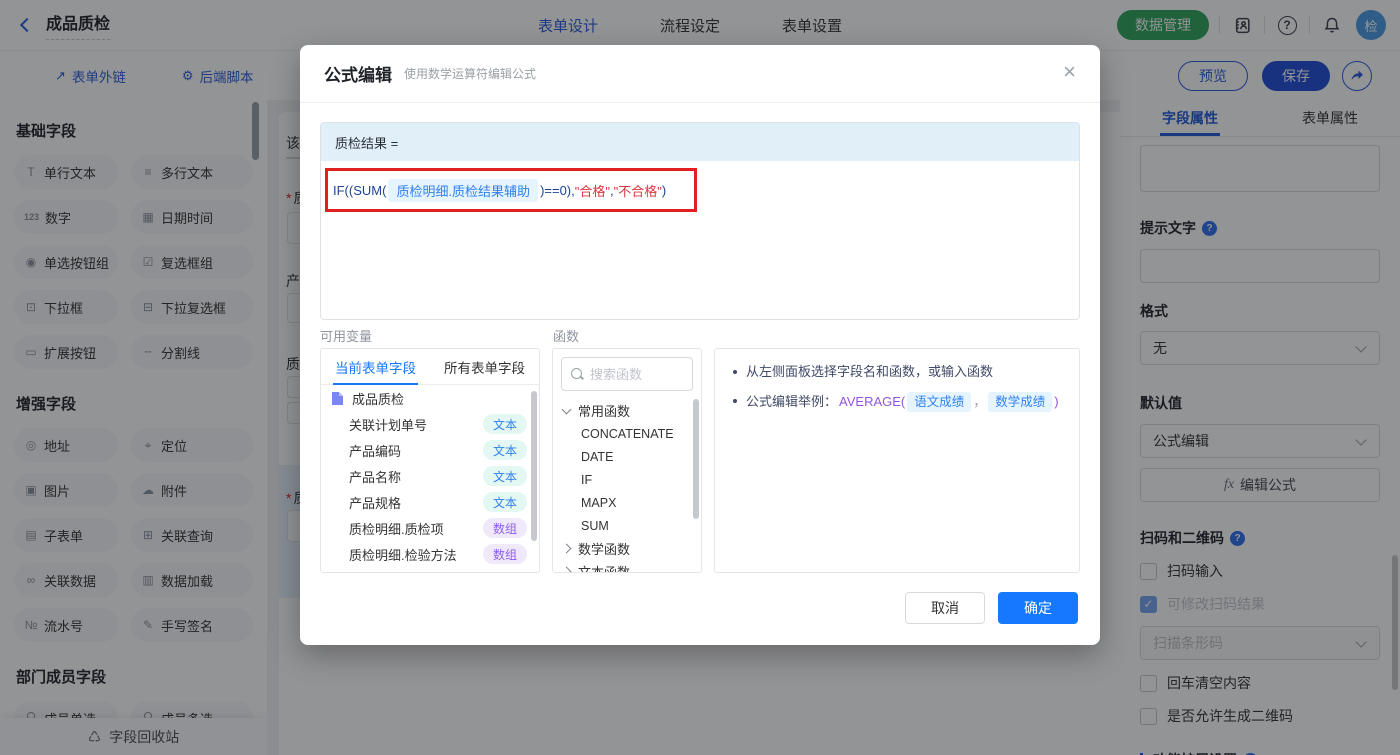 The width and height of the screenshot is (1400, 755). What do you see at coordinates (430, 502) in the screenshot?
I see `variable-item: 产品规格 文本` at bounding box center [430, 502].